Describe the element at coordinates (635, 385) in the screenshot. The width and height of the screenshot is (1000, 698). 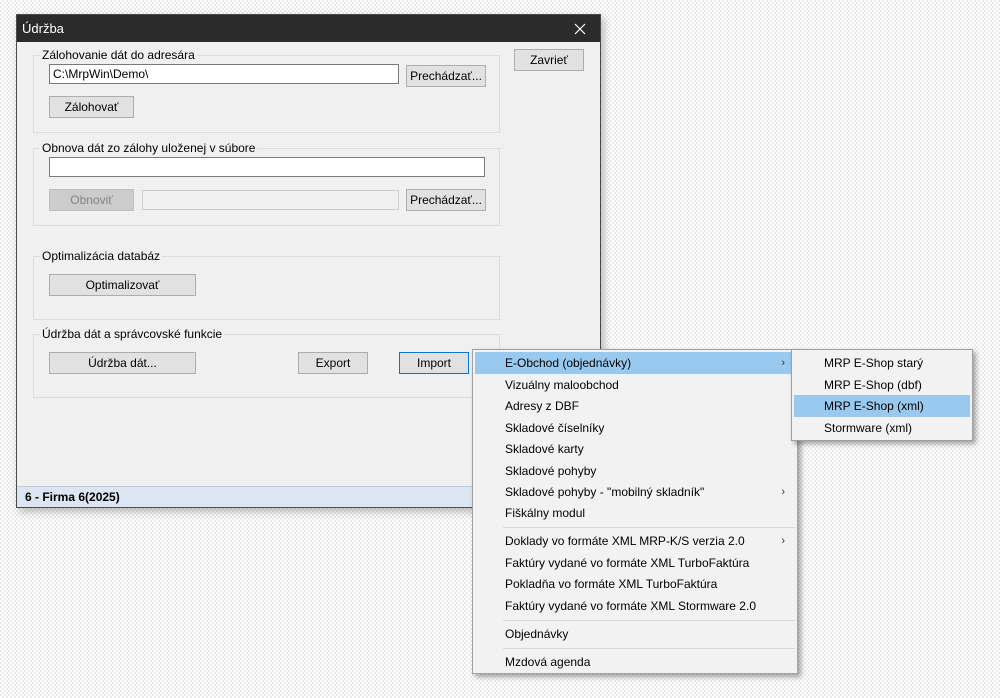
I see `menu-item-visual-retail: Vizuálny maloobchod` at that location.